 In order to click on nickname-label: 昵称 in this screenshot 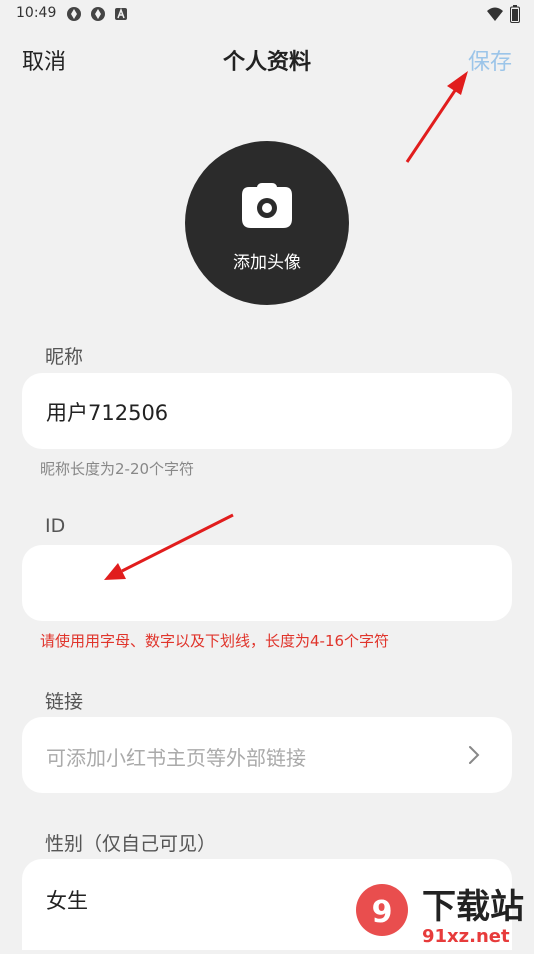, I will do `click(64, 357)`.